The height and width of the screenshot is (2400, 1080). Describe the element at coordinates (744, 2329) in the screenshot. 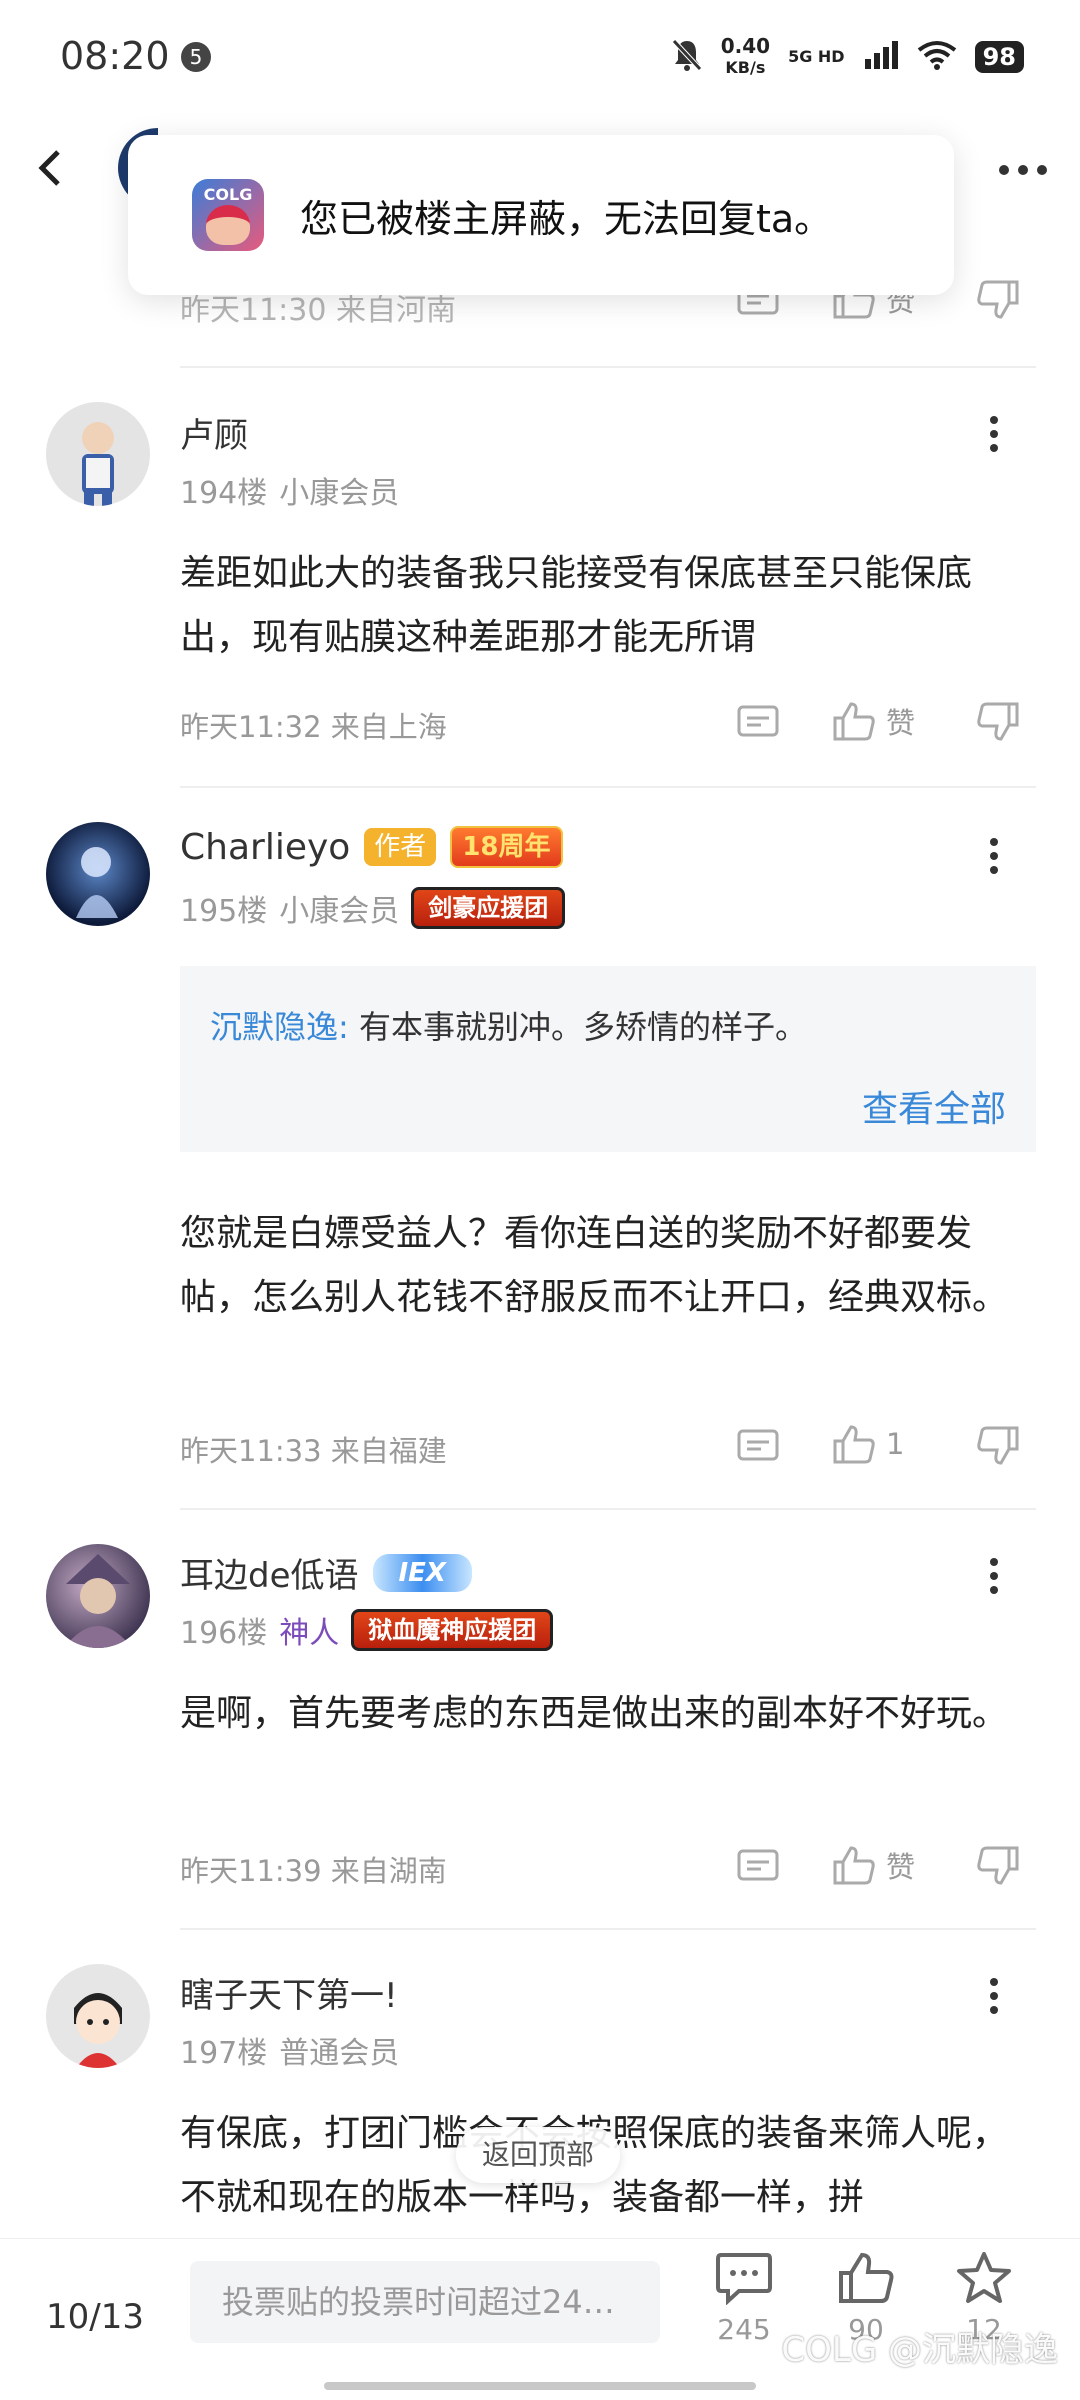

I see `comments-count: 245` at that location.